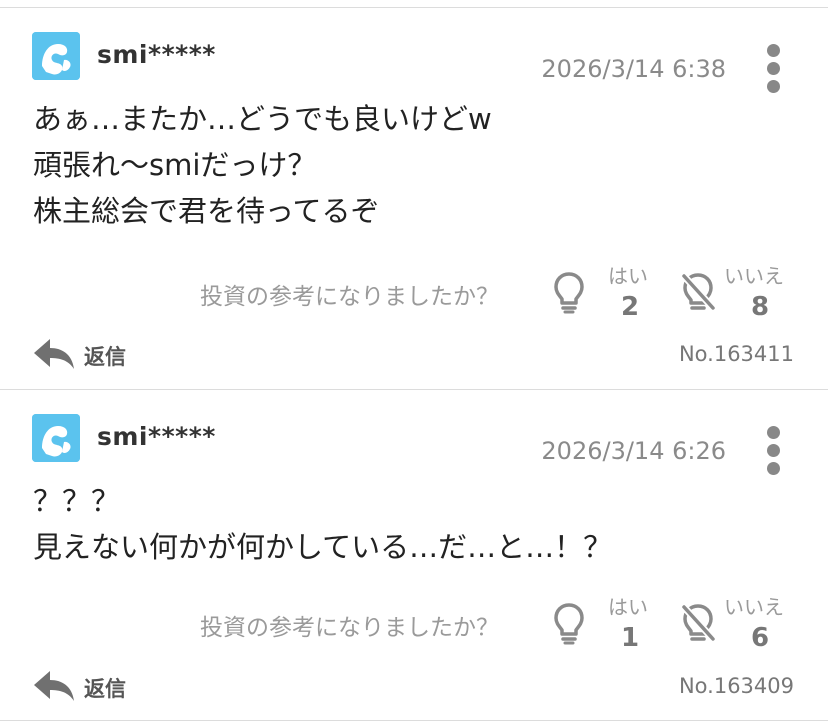  Describe the element at coordinates (630, 638) in the screenshot. I see `vote-yes-count: 1` at that location.